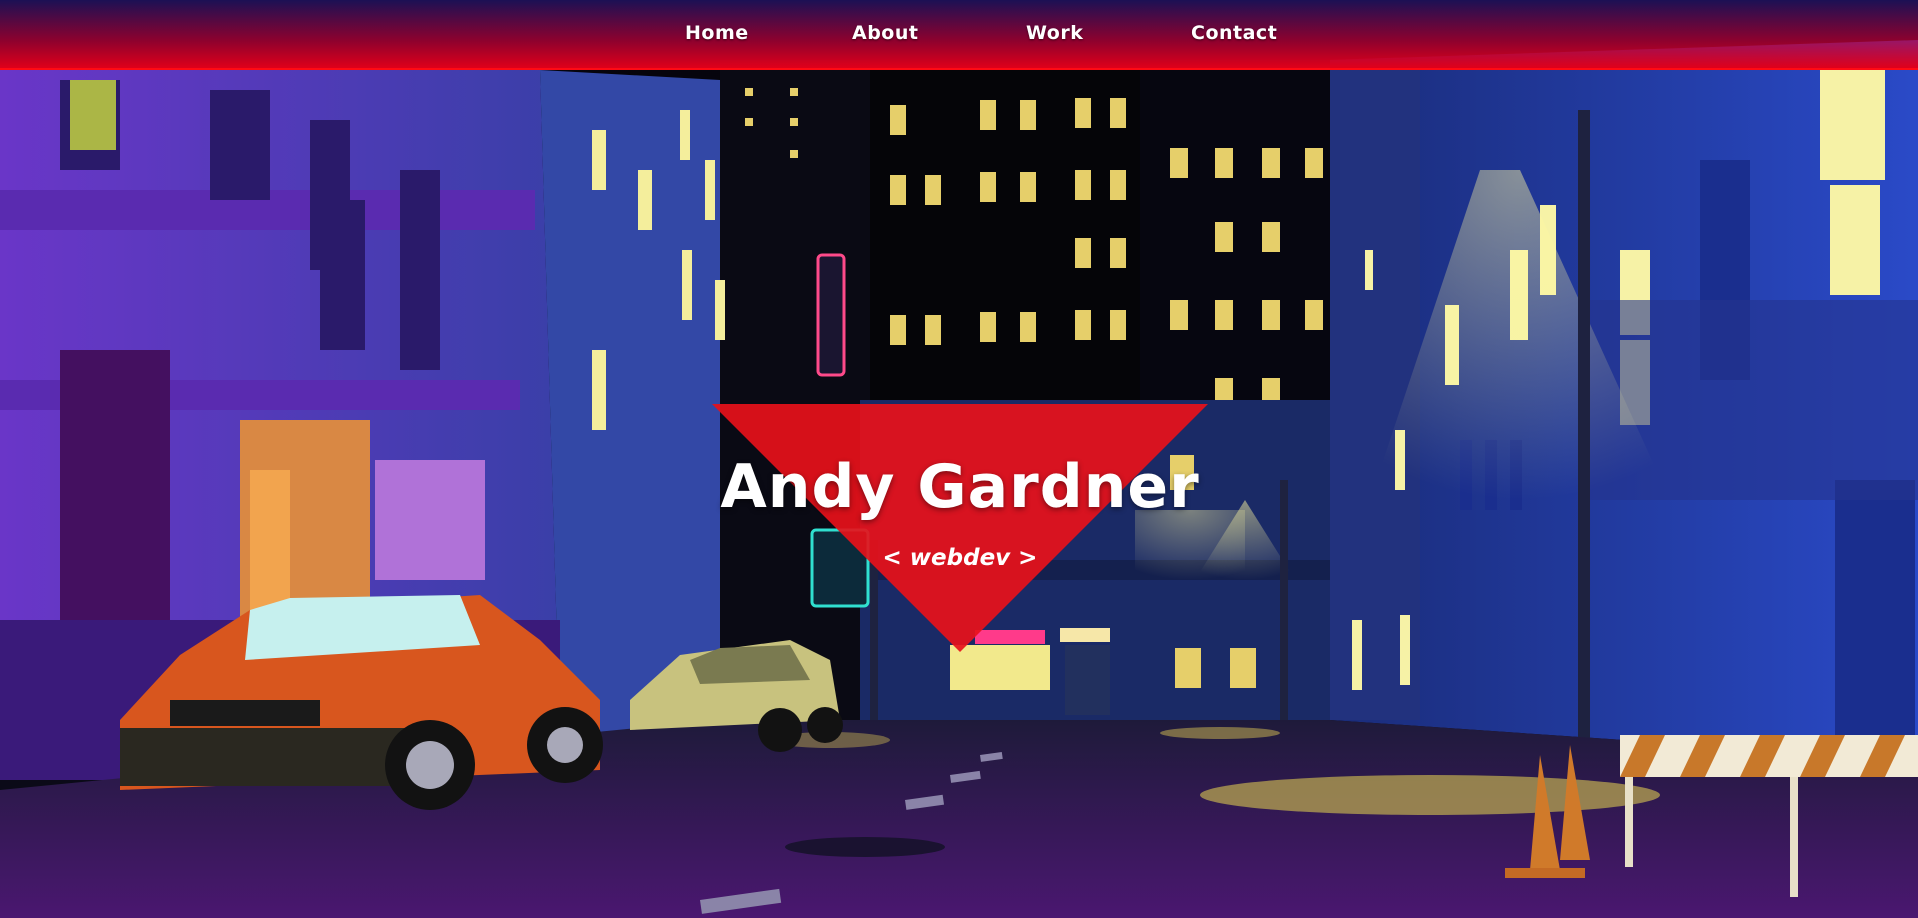 The height and width of the screenshot is (918, 1918). I want to click on hero-tagline: < webdev >, so click(960, 558).